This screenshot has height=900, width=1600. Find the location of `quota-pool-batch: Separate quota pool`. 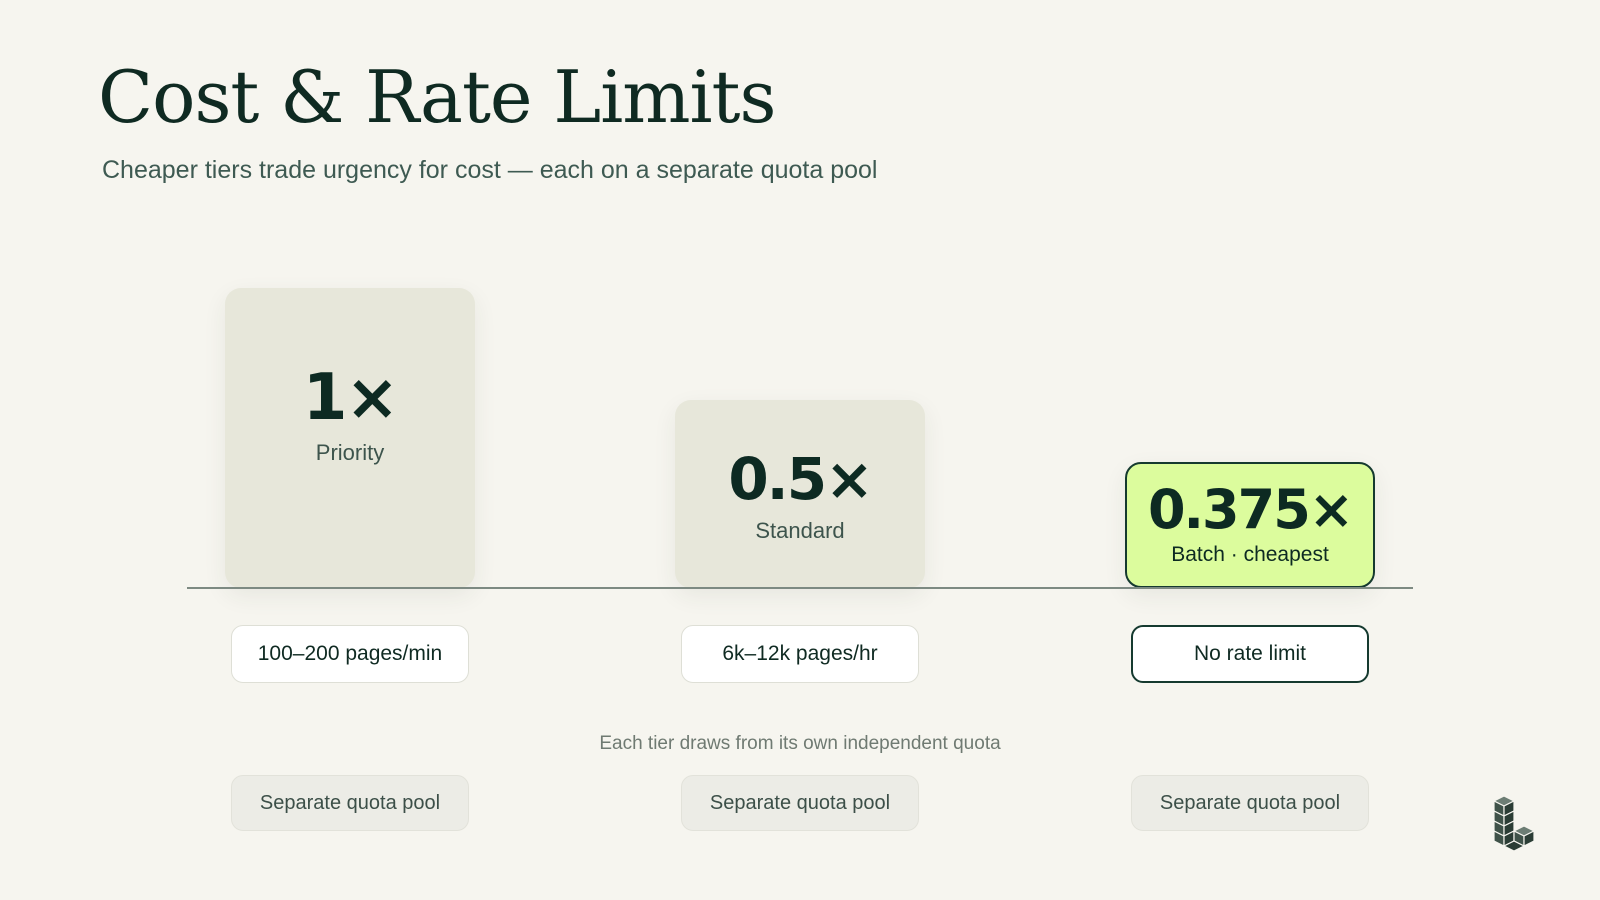

quota-pool-batch: Separate quota pool is located at coordinates (1250, 803).